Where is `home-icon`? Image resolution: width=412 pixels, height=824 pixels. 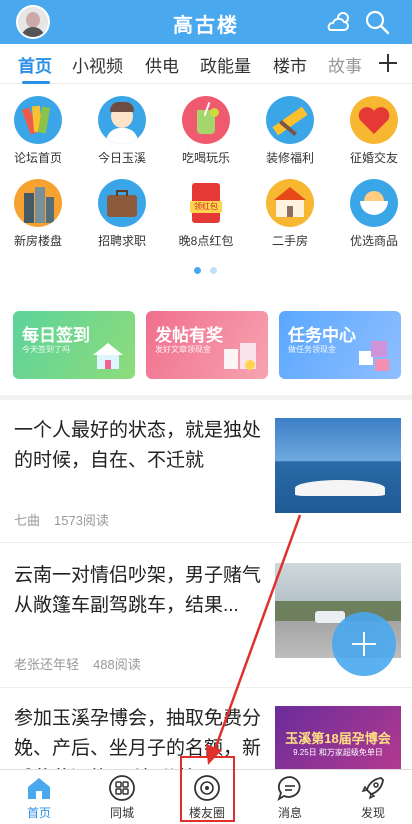
home-icon is located at coordinates (39, 788).